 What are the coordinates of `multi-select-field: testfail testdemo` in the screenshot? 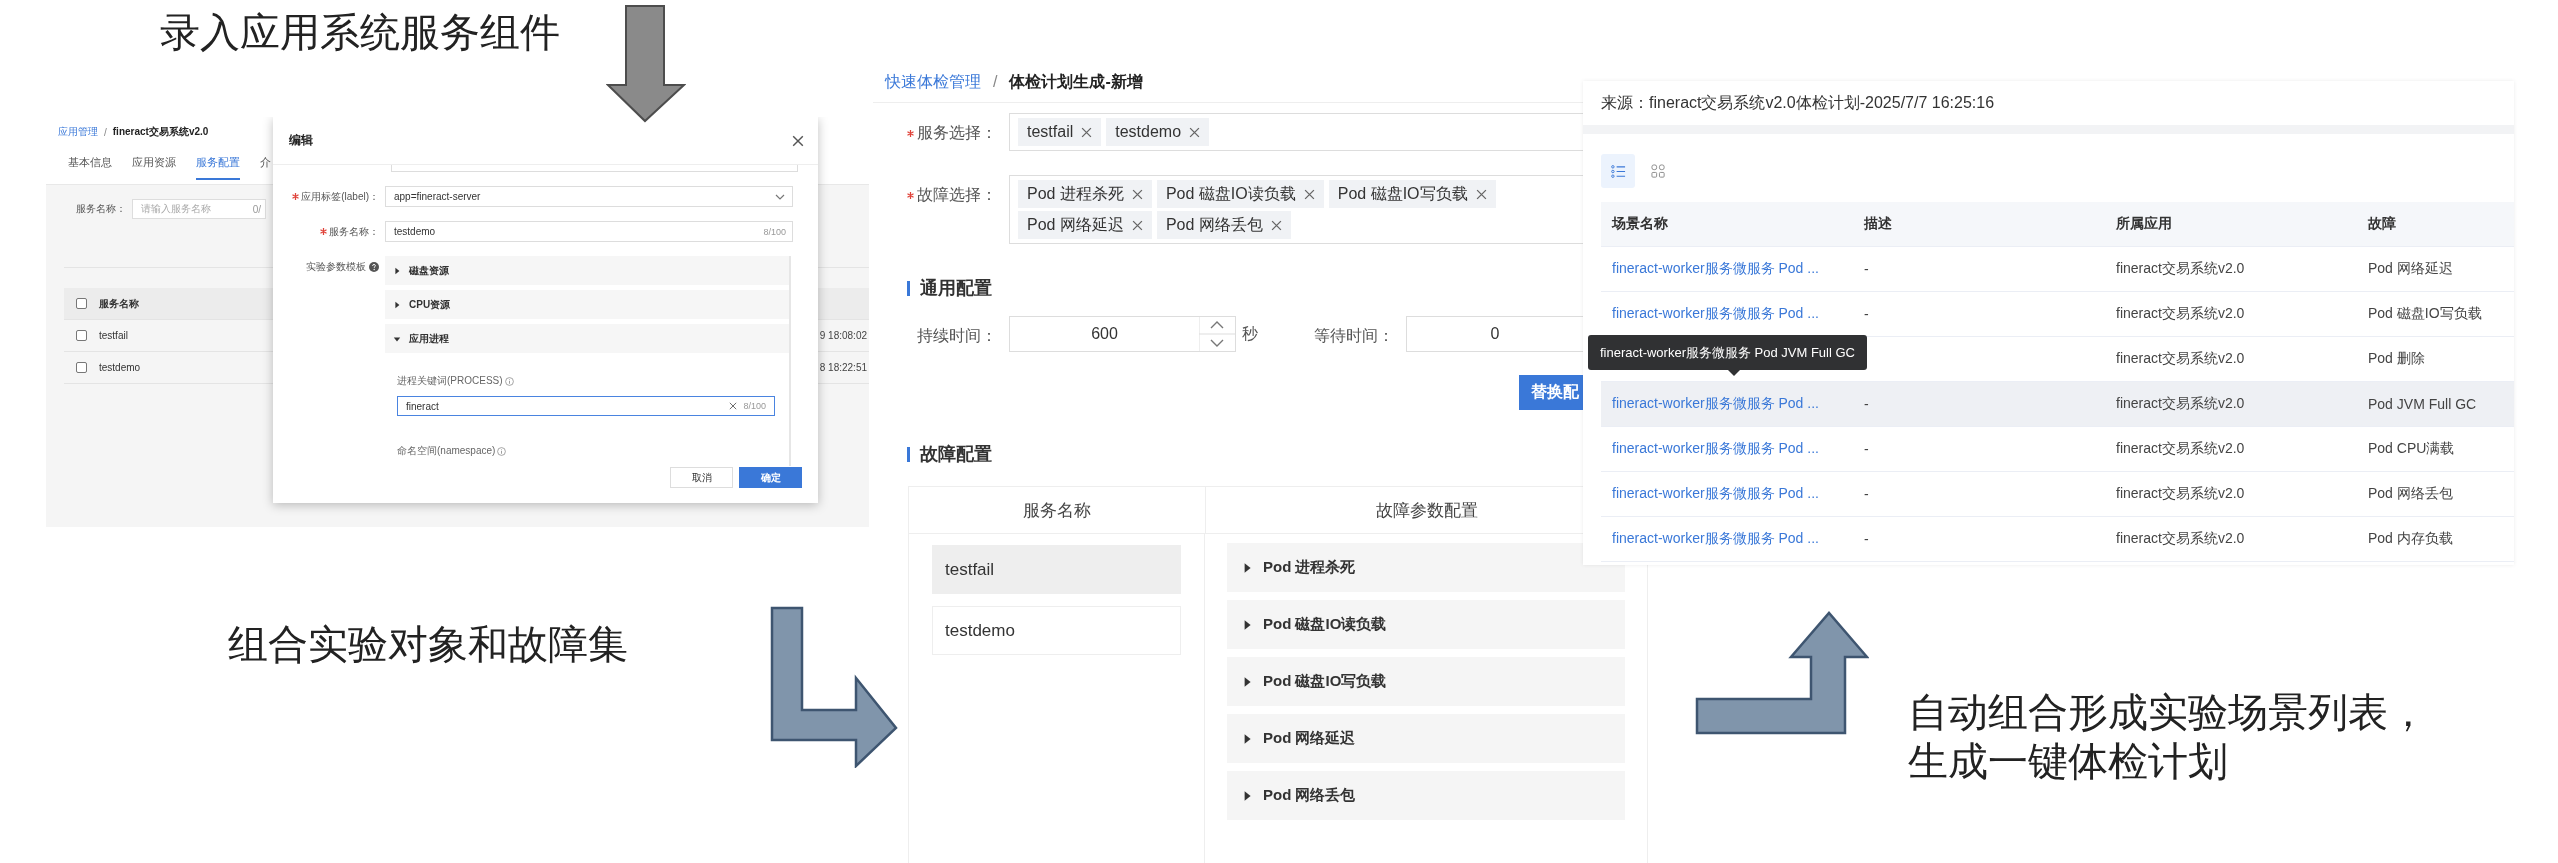 It's located at (1296, 132).